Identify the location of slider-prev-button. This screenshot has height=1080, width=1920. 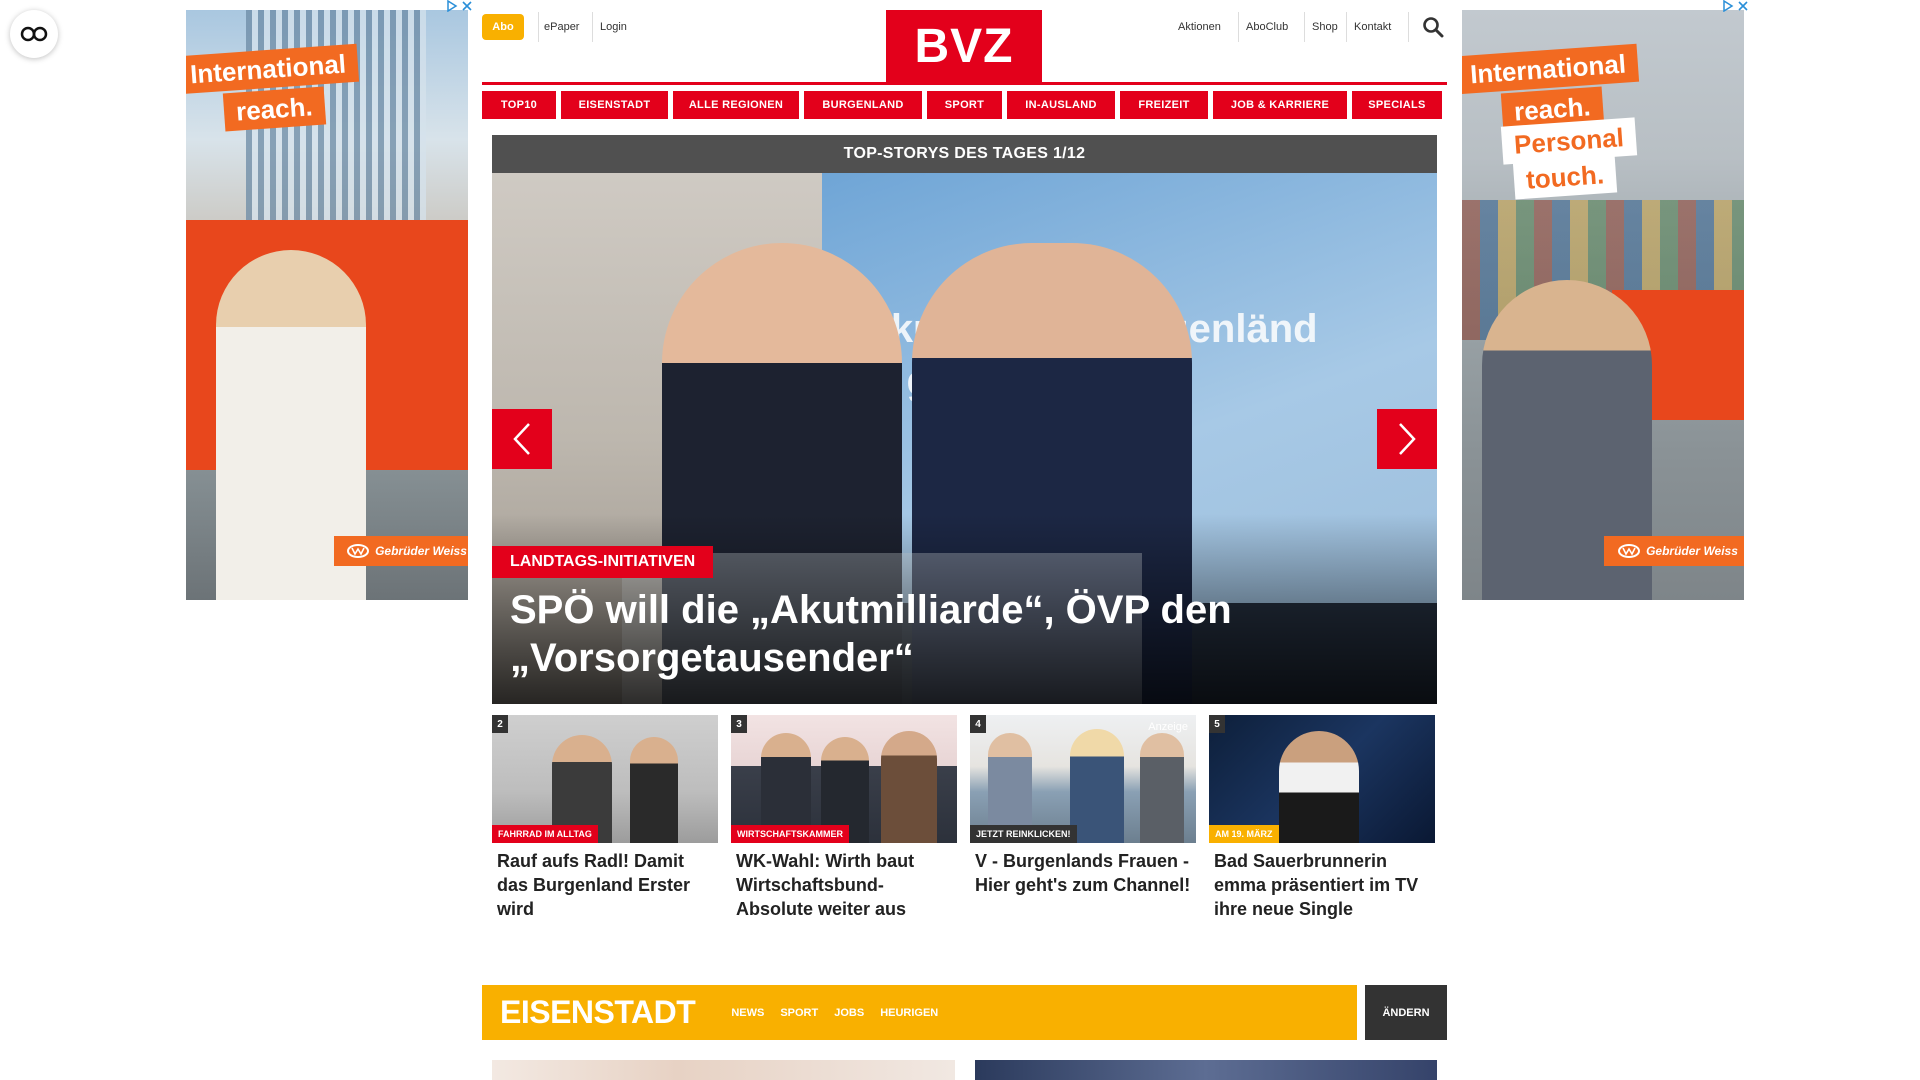
(522, 439).